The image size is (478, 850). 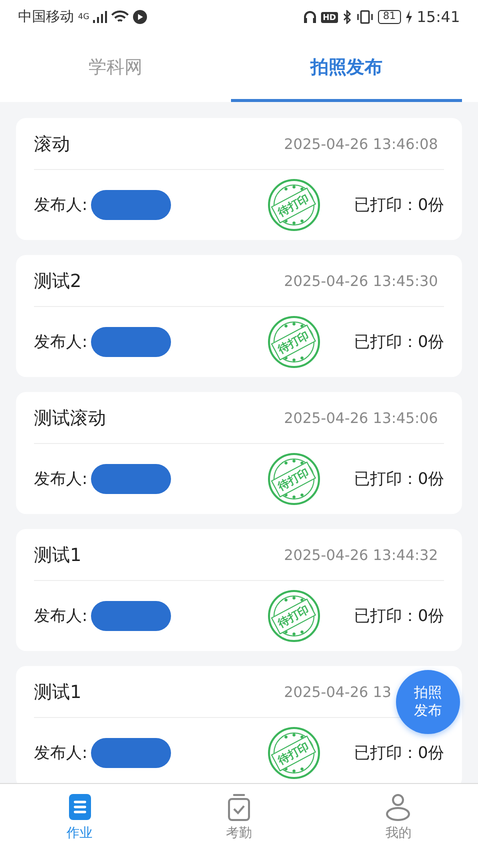 What do you see at coordinates (239, 806) in the screenshot?
I see `clipboard-check-icon` at bounding box center [239, 806].